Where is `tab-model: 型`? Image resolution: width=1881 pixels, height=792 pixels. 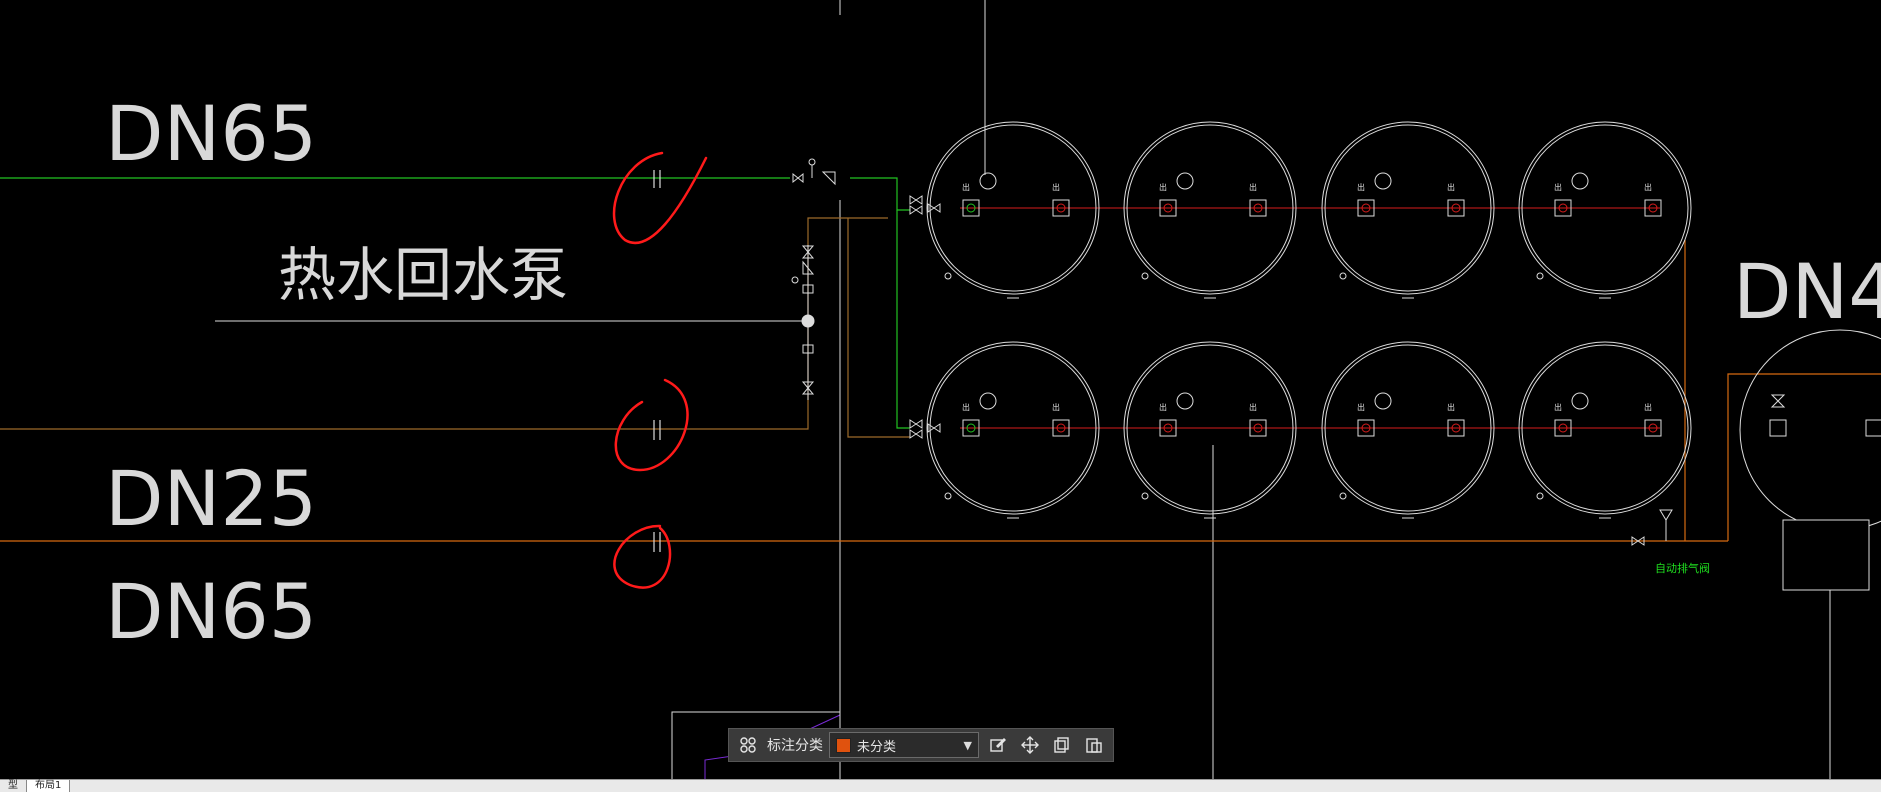
tab-model: 型 is located at coordinates (13, 786).